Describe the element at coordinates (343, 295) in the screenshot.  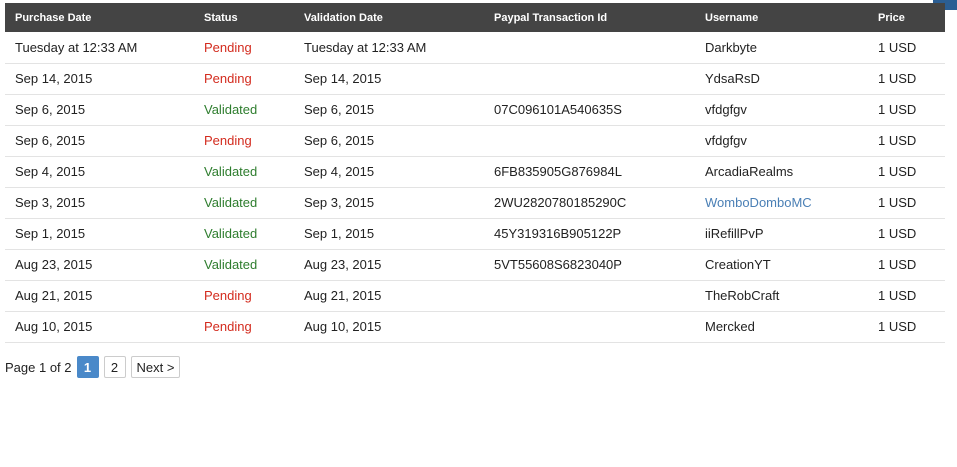
I see `cell-validation-date: Aug 21, 2015` at that location.